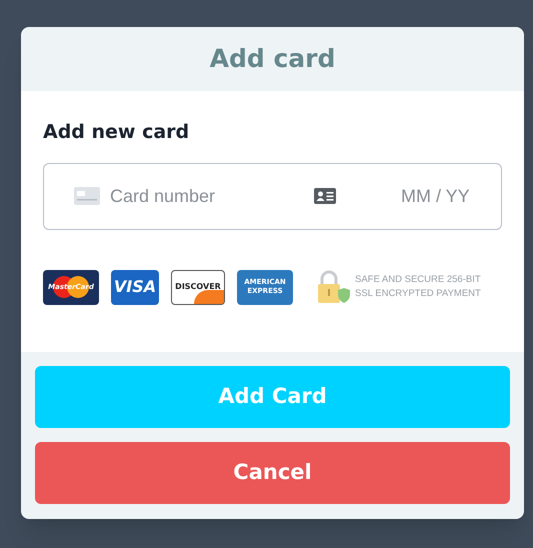 This screenshot has height=548, width=533. What do you see at coordinates (273, 59) in the screenshot?
I see `modal-title: Add card` at bounding box center [273, 59].